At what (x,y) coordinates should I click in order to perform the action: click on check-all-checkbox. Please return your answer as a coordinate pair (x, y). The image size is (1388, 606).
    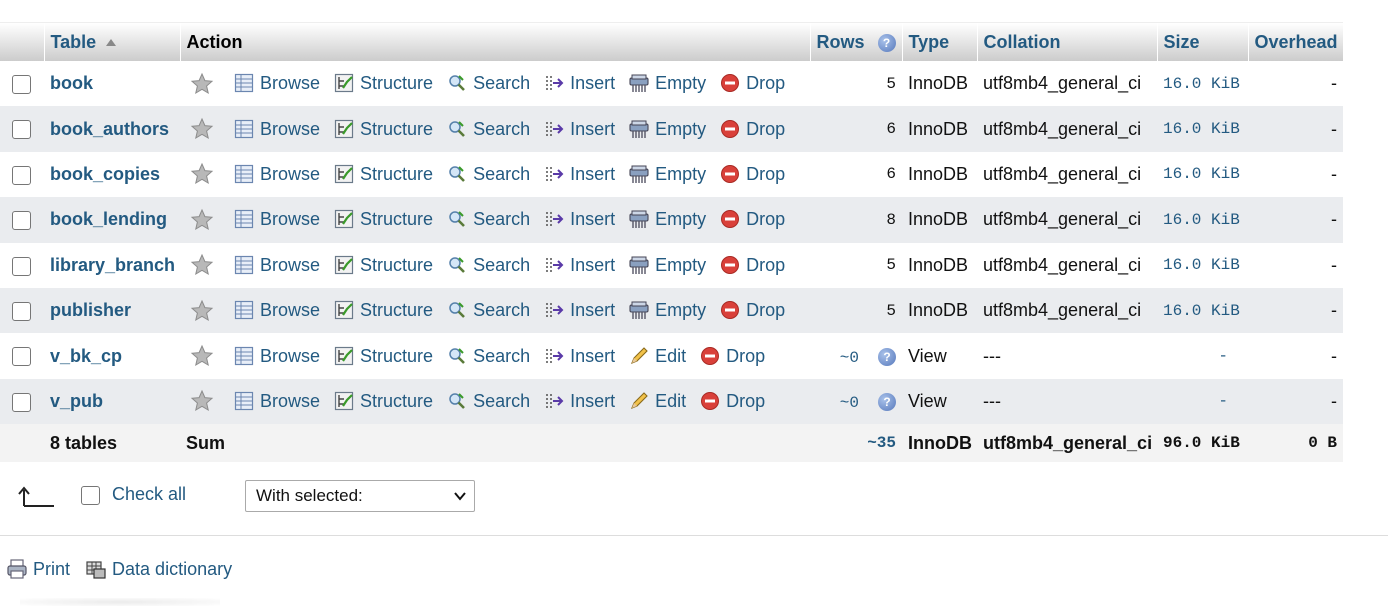
    Looking at the image, I should click on (90, 495).